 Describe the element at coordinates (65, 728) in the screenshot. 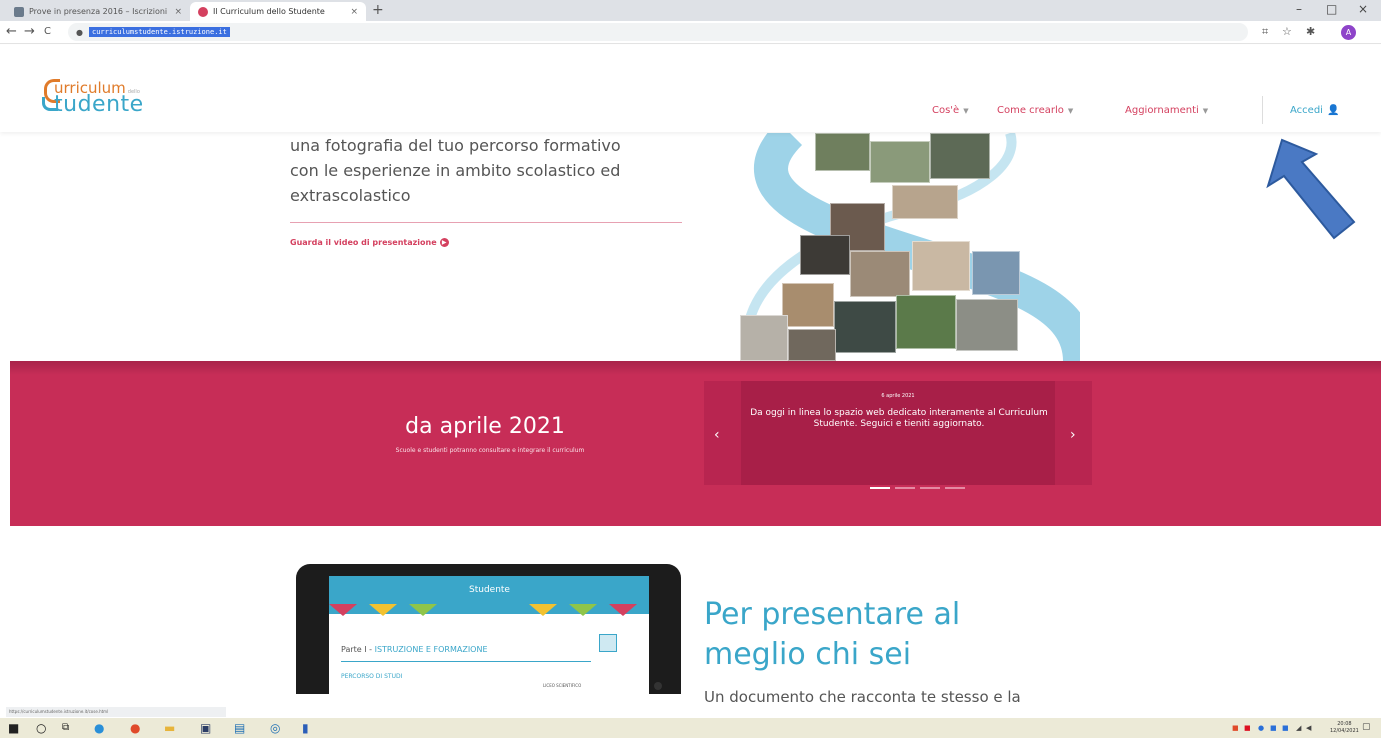

I see `task-view-icon: ⧉` at that location.